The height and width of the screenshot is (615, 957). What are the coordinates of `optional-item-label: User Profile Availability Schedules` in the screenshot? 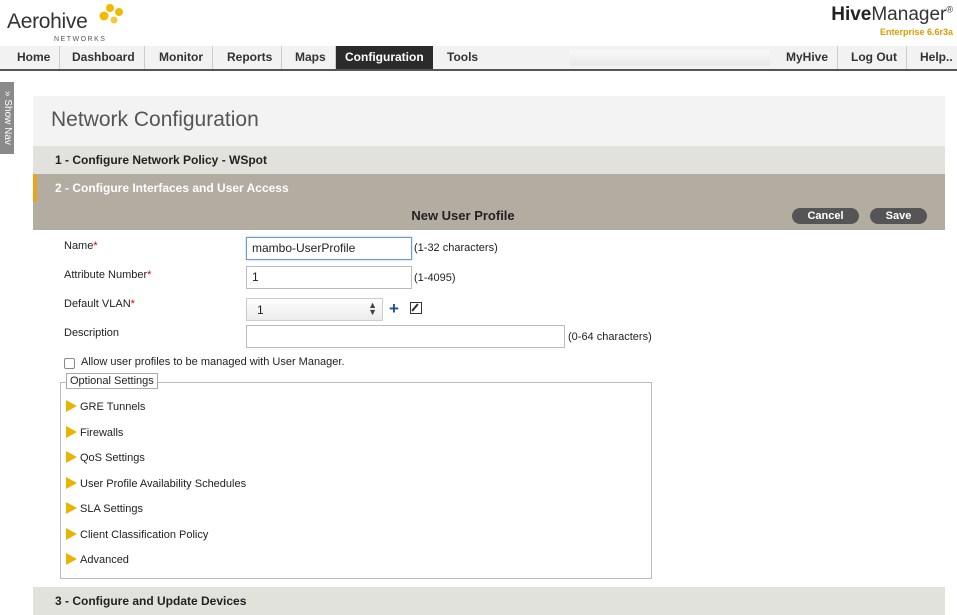 It's located at (163, 484).